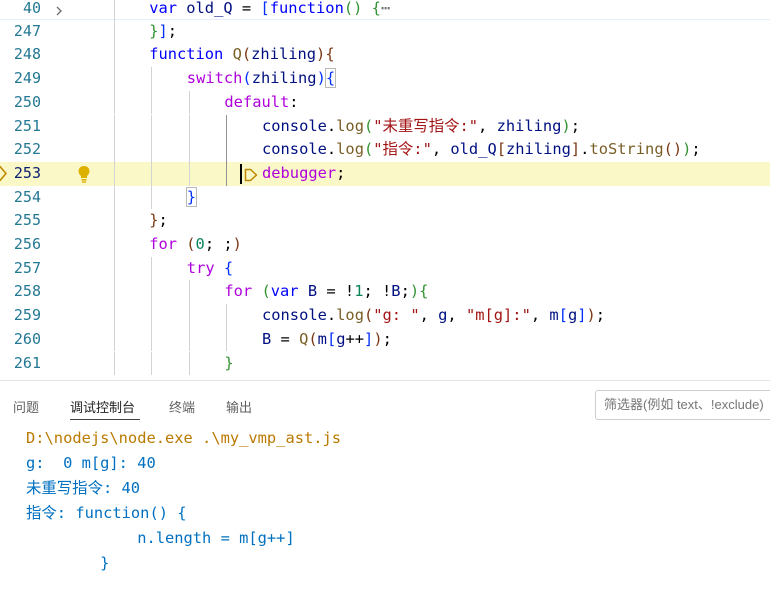 Image resolution: width=770 pixels, height=611 pixels. Describe the element at coordinates (385, 197) in the screenshot. I see `code-line: 254}` at that location.